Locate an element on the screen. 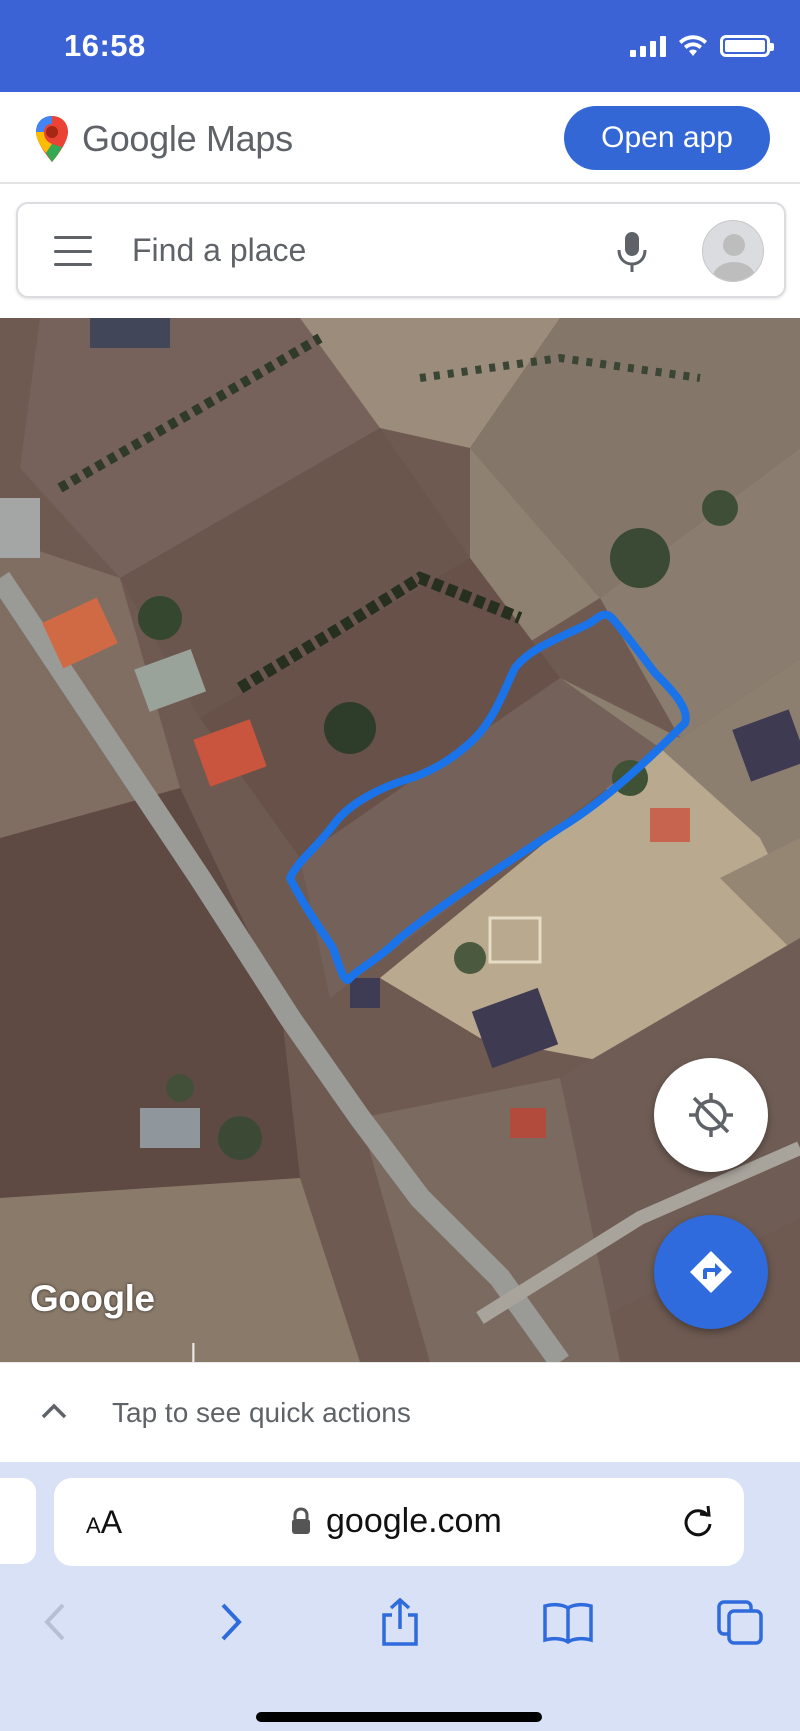 The height and width of the screenshot is (1731, 800). quick-actions-label: Tap to see quick actions is located at coordinates (261, 1413).